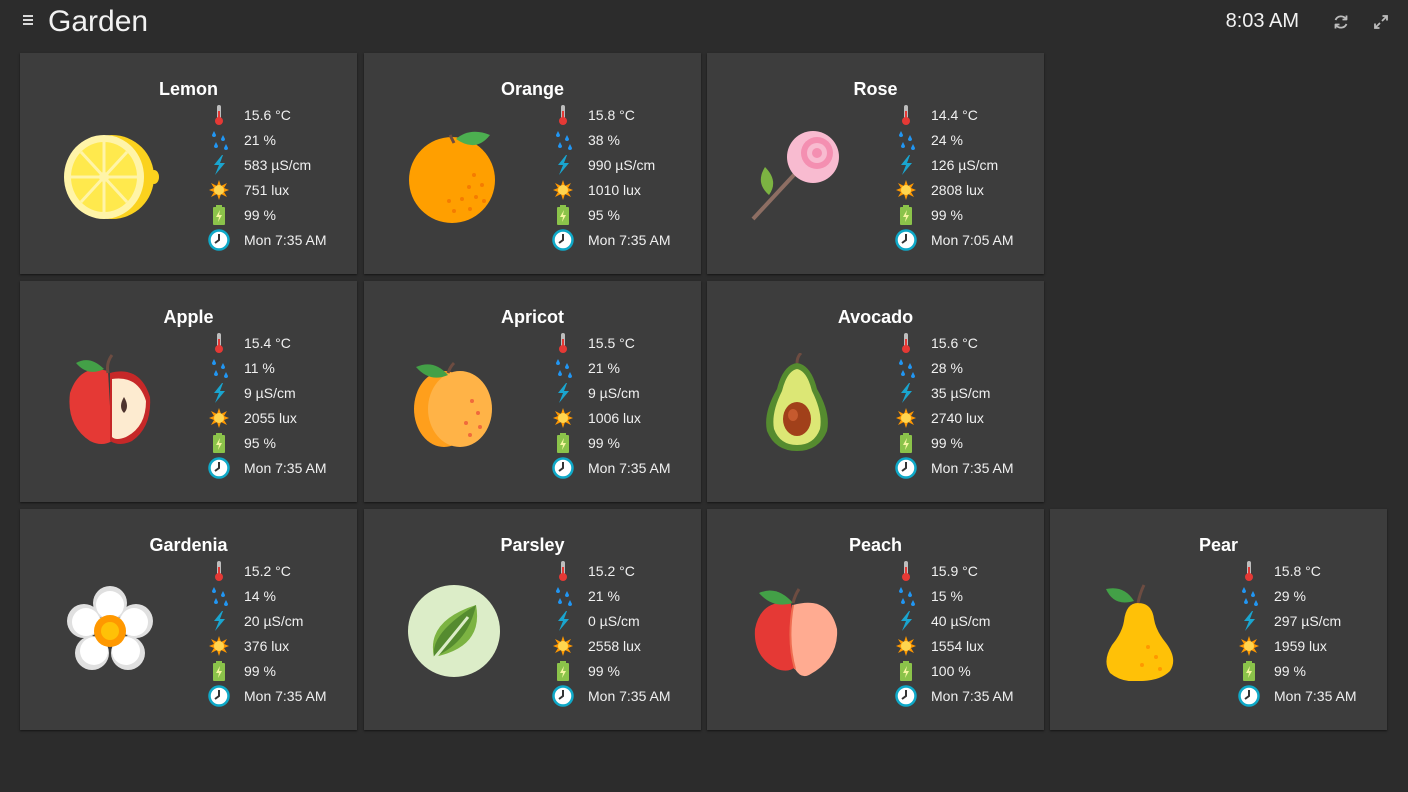 The image size is (1408, 792). What do you see at coordinates (957, 646) in the screenshot?
I see `light-value: 1554 lux` at bounding box center [957, 646].